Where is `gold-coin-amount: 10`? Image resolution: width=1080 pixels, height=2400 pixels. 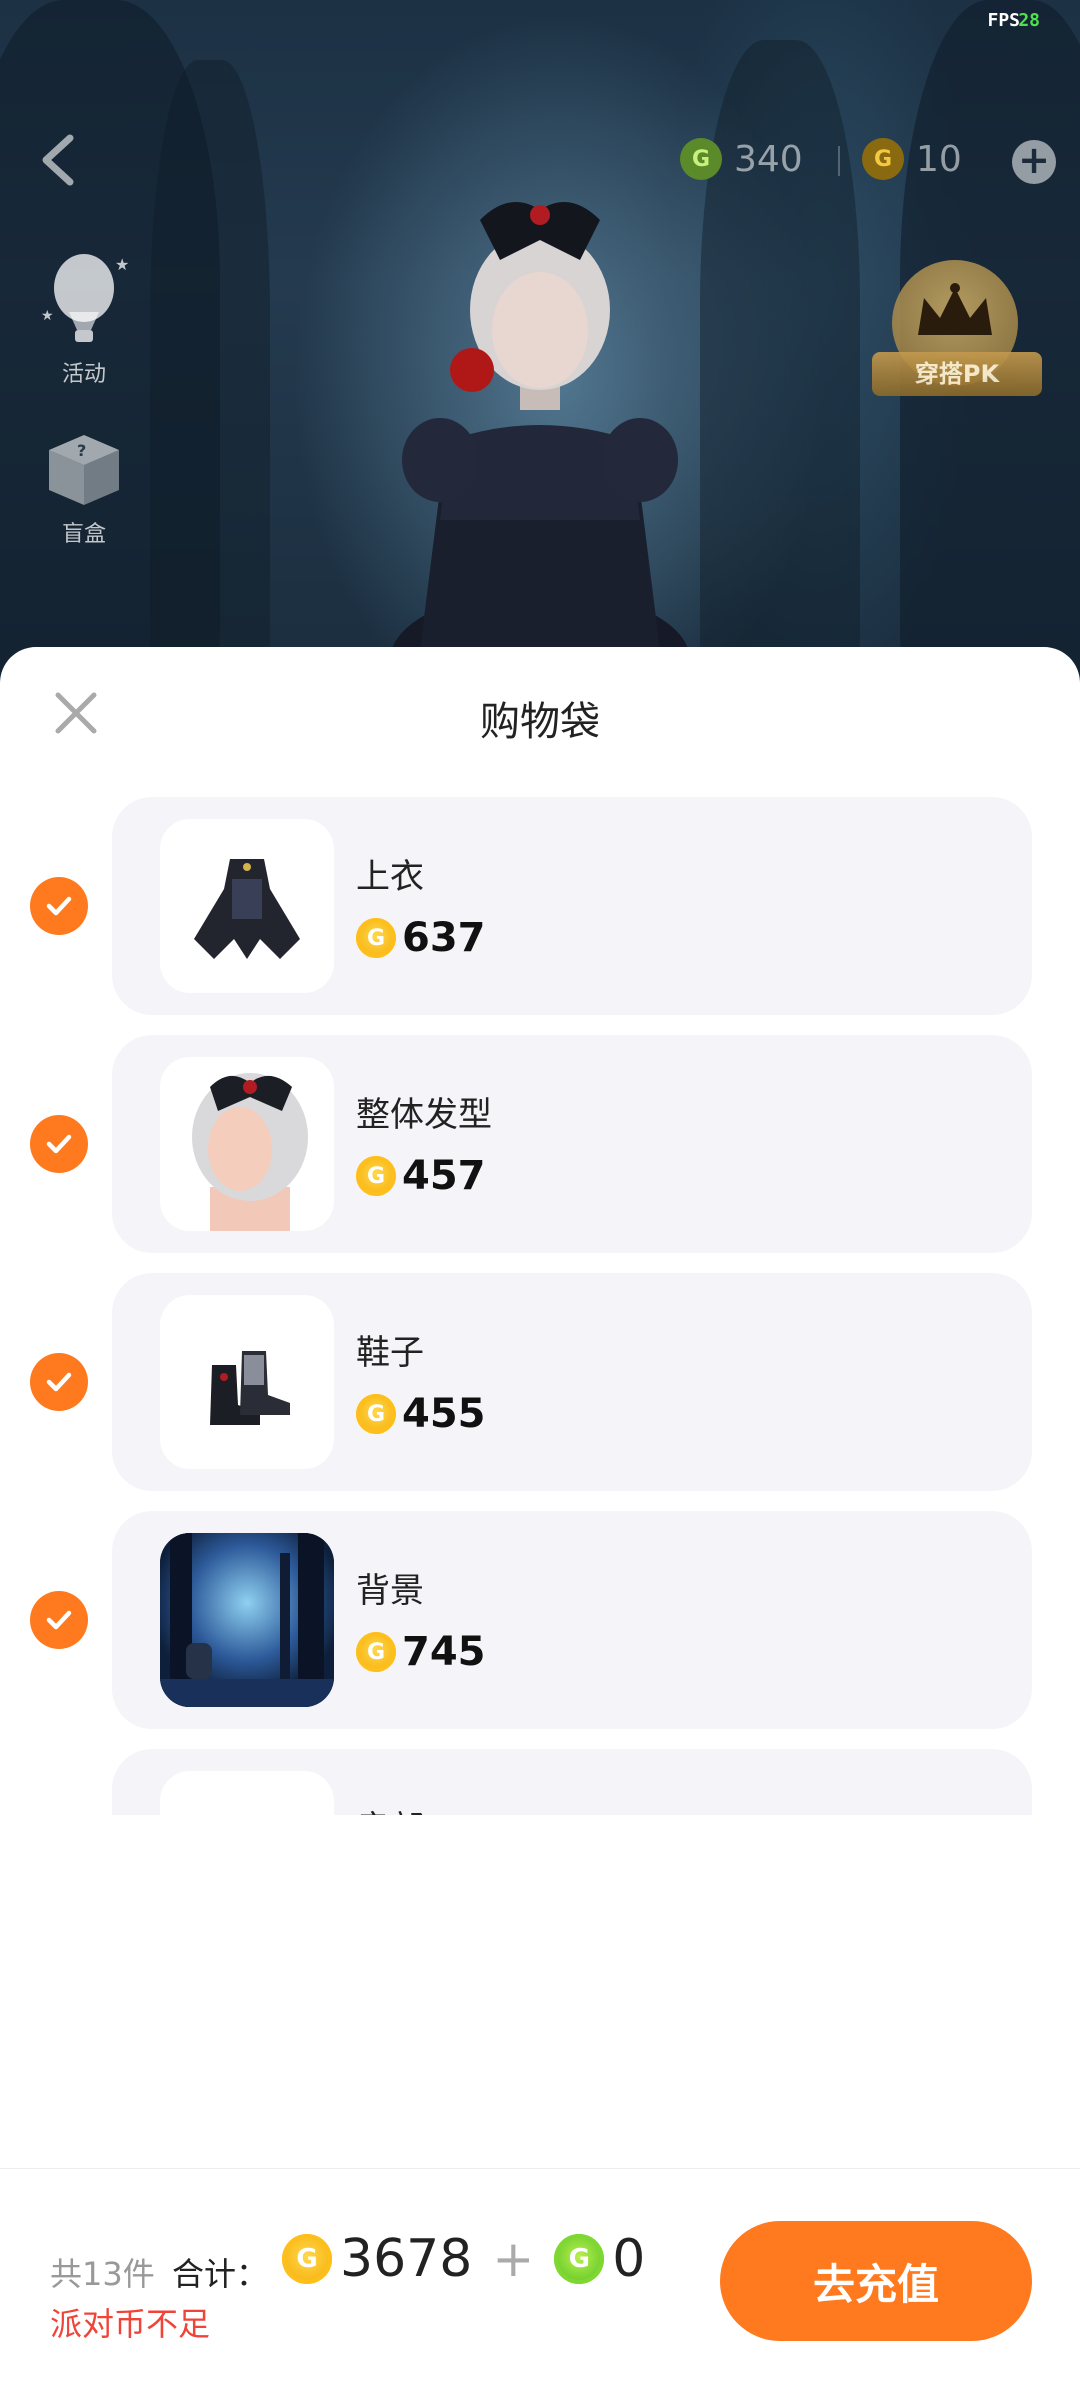 gold-coin-amount: 10 is located at coordinates (939, 159).